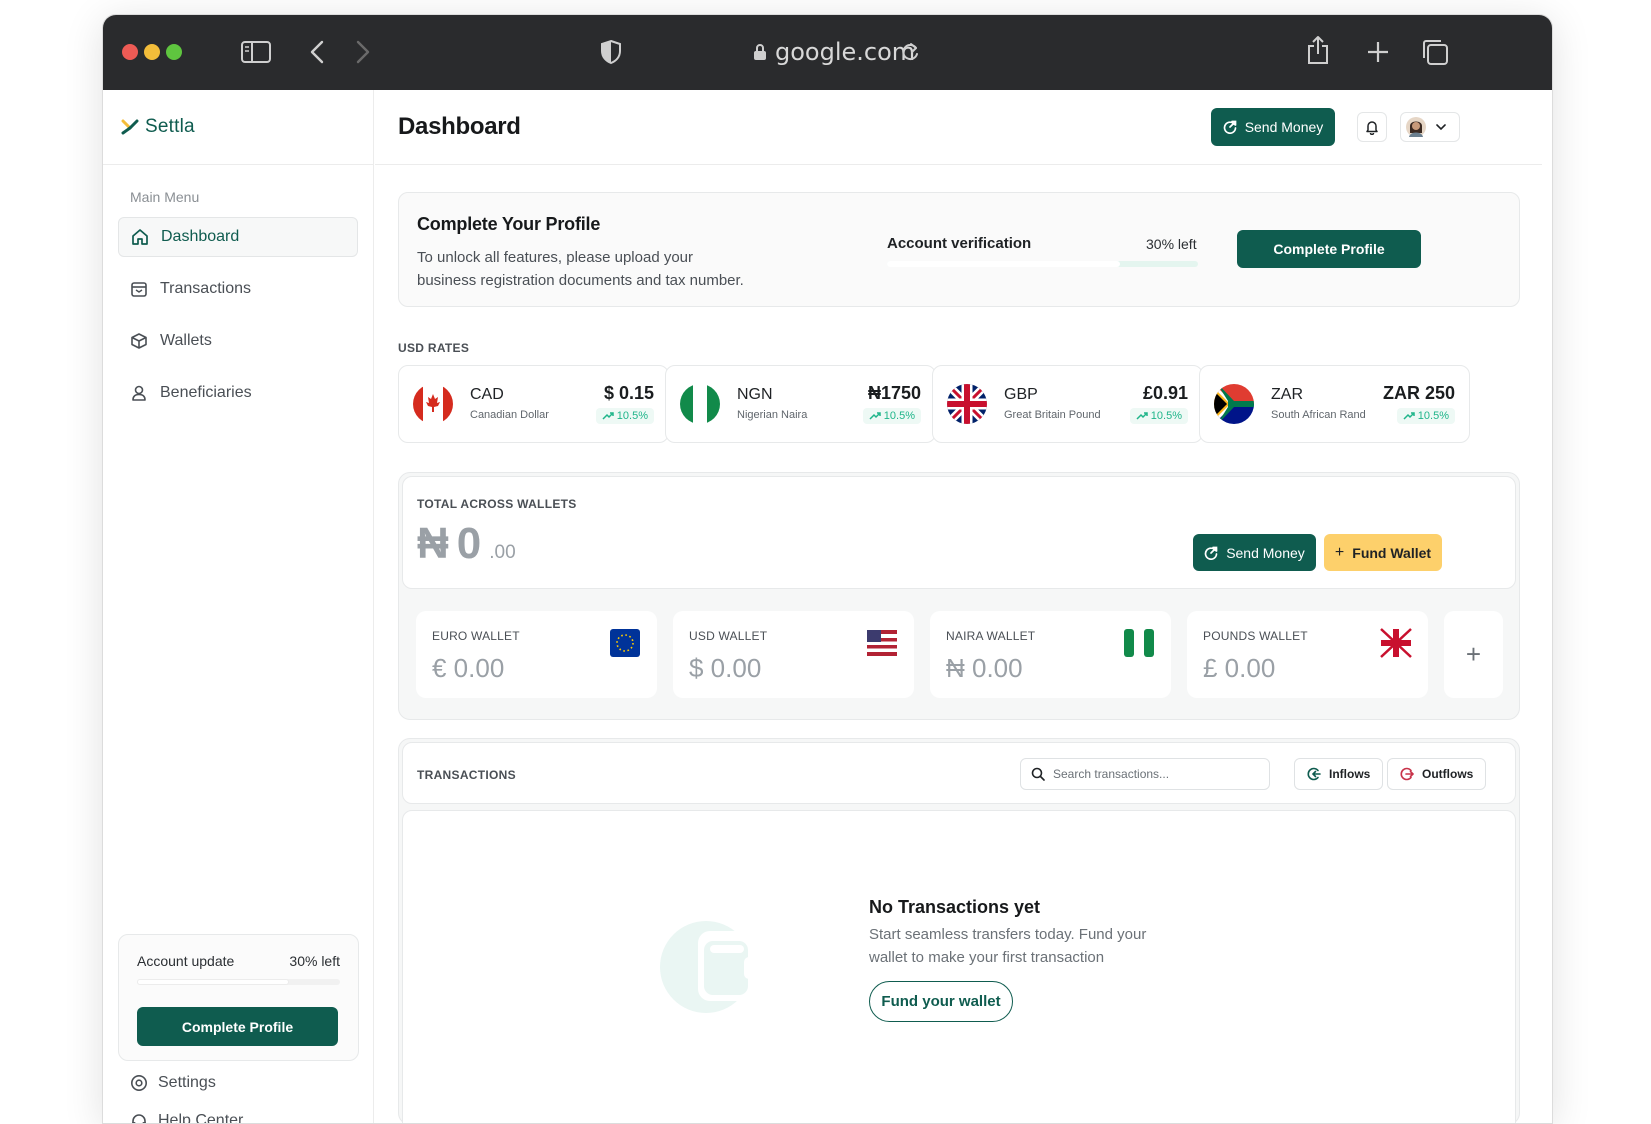 The height and width of the screenshot is (1124, 1651). Describe the element at coordinates (845, 52) in the screenshot. I see `url-text: google.com` at that location.